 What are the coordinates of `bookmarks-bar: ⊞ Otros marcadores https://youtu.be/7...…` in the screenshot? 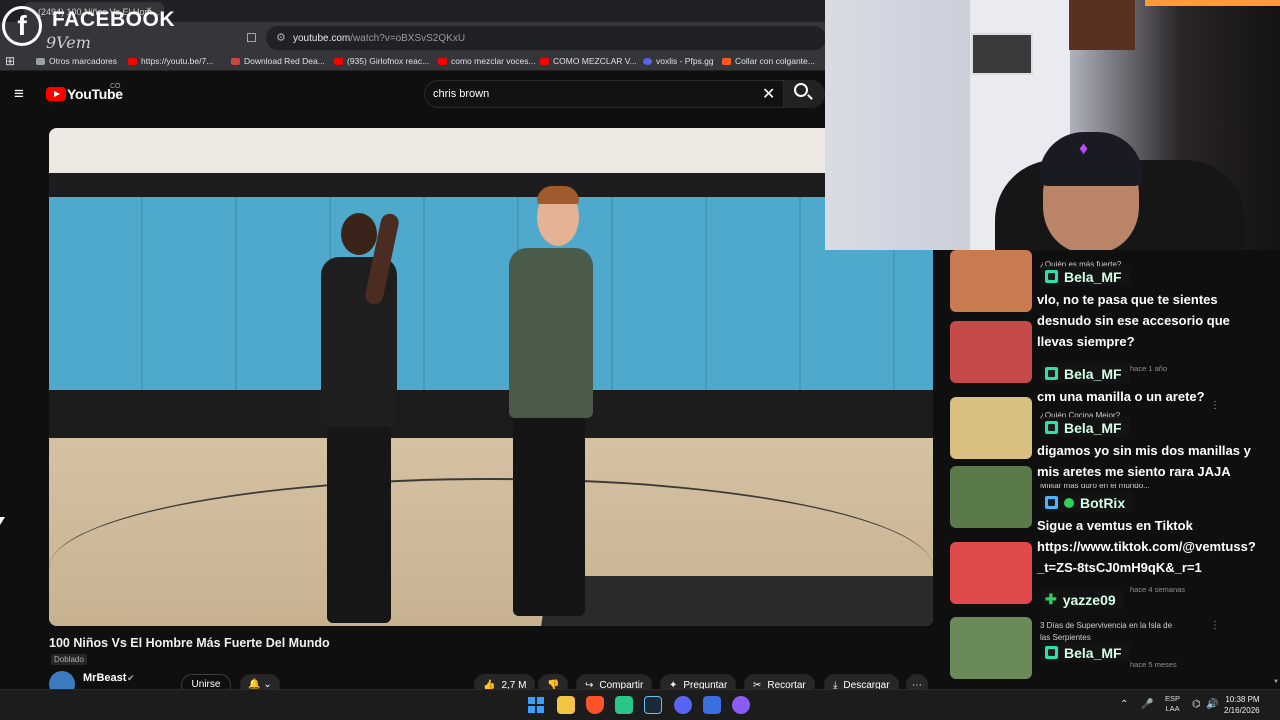 It's located at (412, 61).